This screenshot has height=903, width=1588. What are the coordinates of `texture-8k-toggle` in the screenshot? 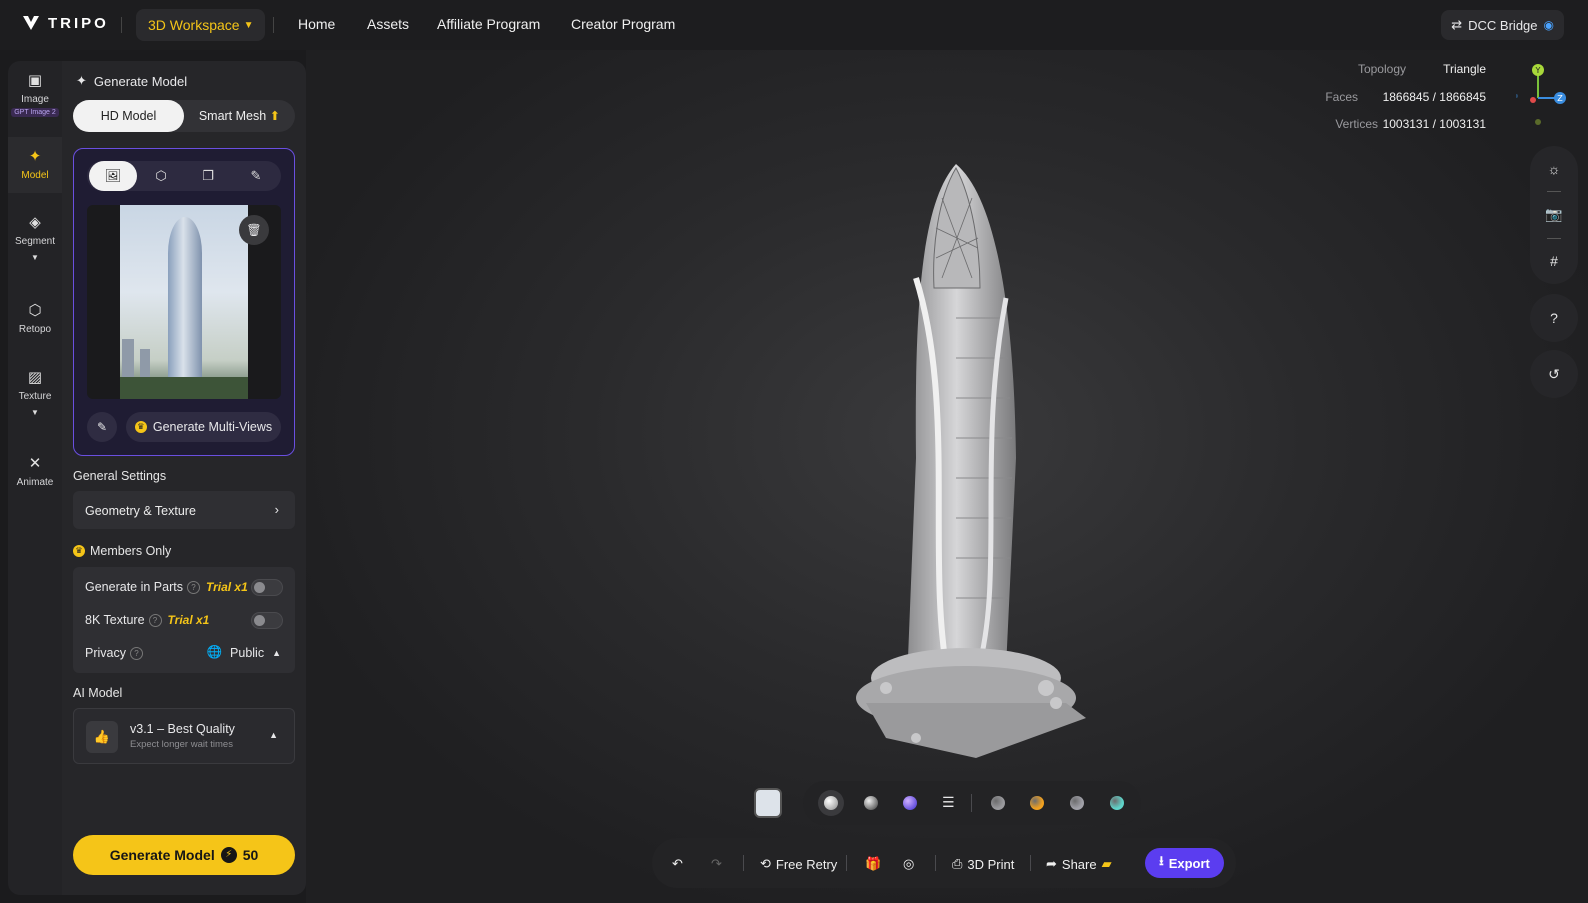 It's located at (267, 620).